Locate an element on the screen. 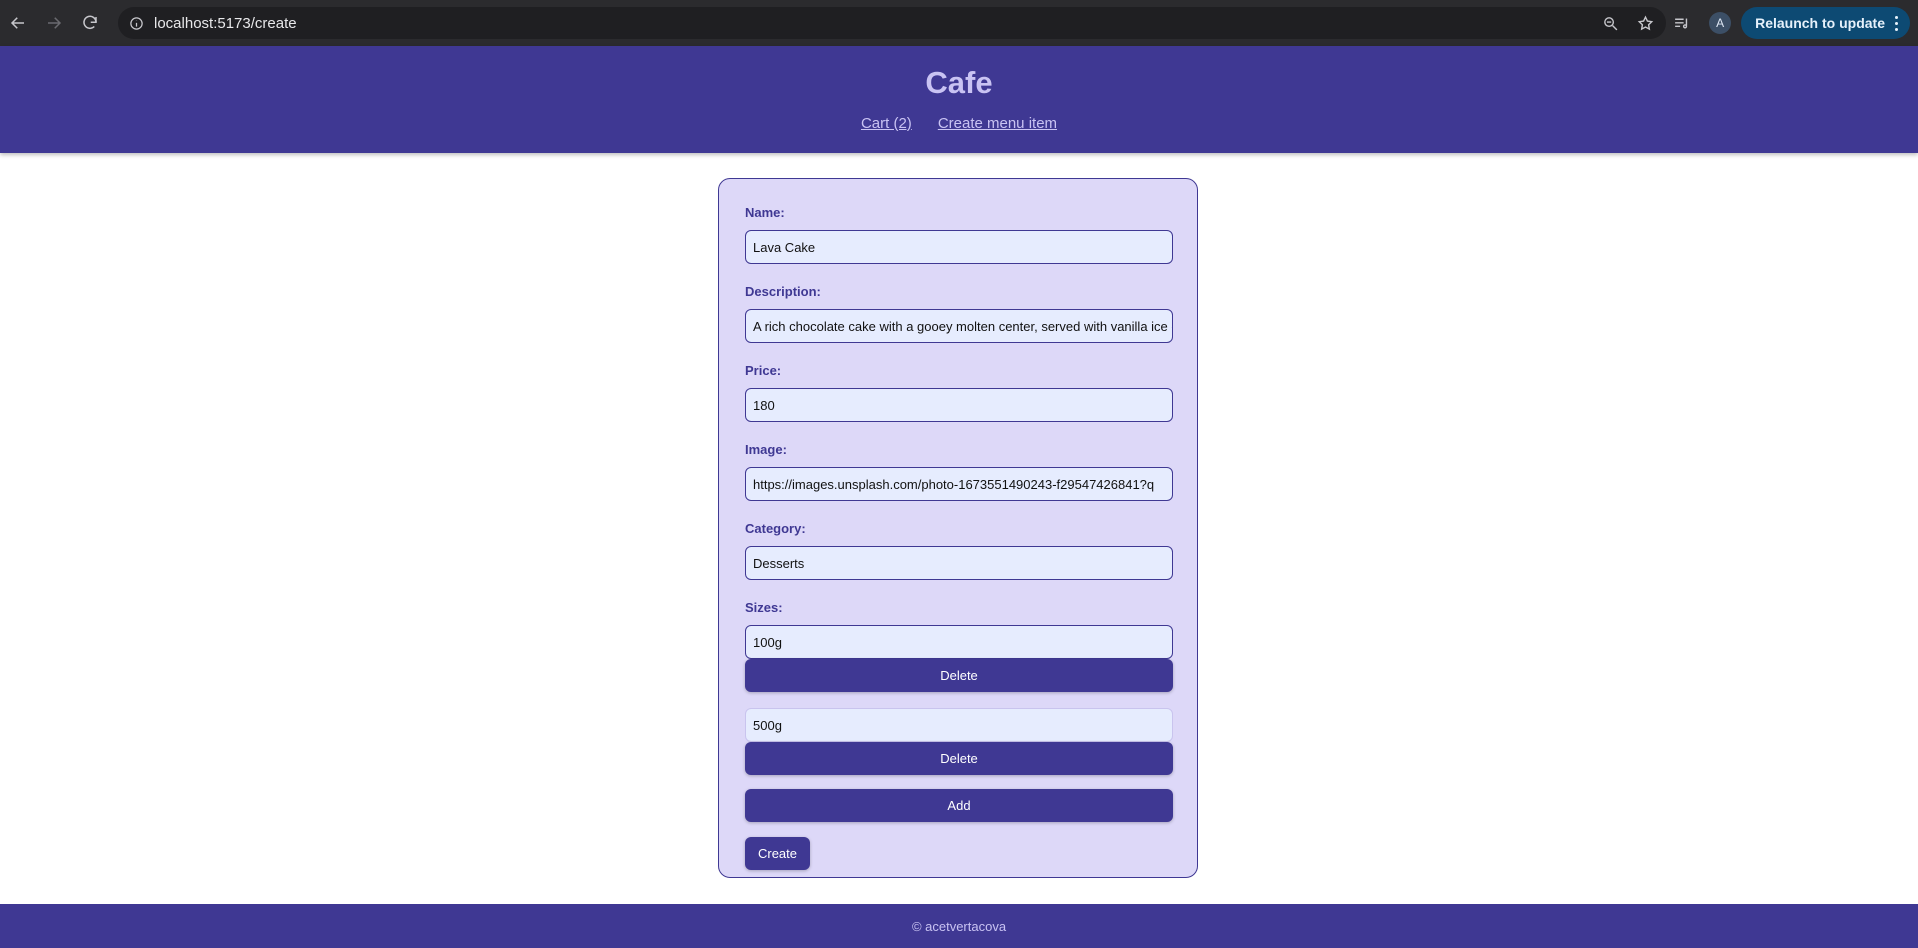  image-label: Image: is located at coordinates (766, 449).